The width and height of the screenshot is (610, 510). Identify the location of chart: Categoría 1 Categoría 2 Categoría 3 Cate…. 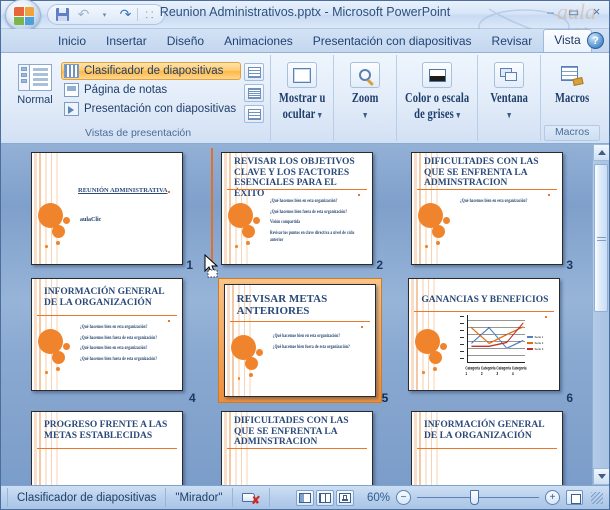
(500, 345).